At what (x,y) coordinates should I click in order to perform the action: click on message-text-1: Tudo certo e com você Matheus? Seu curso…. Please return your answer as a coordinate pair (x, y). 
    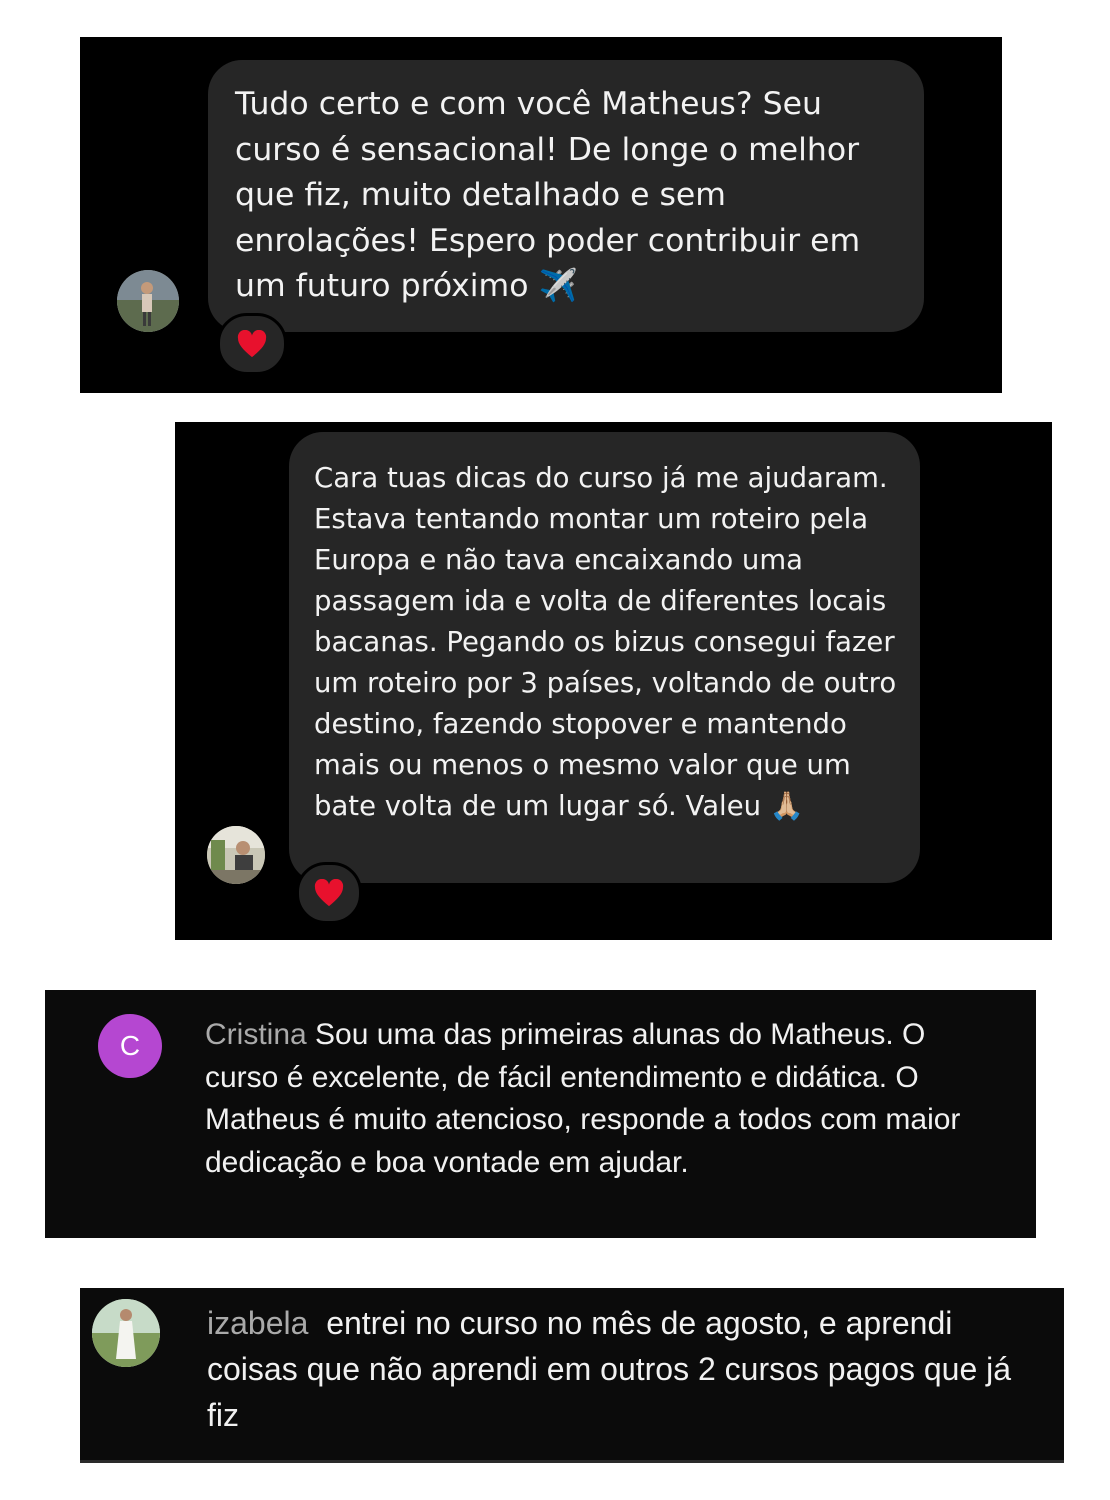
    Looking at the image, I should click on (548, 195).